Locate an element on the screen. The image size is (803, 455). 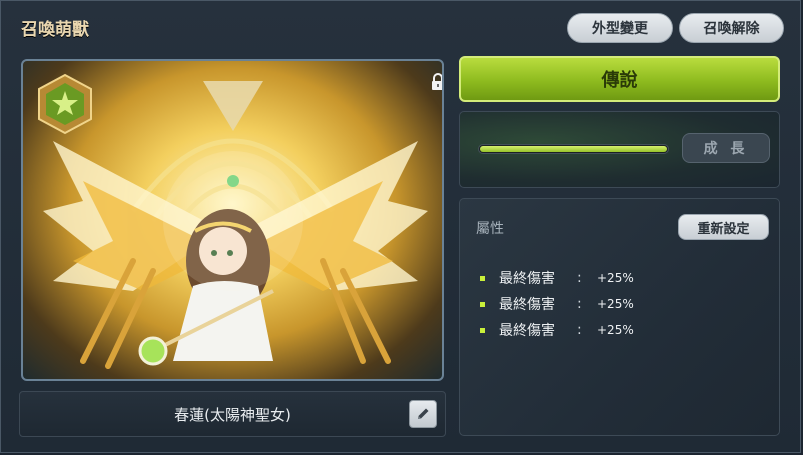
pet-name-bar: 春蓮(太陽神聖女) is located at coordinates (232, 414).